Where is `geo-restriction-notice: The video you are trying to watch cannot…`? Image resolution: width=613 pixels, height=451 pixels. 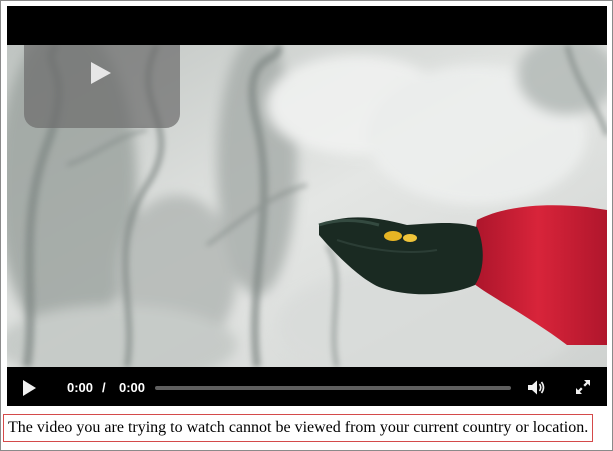
geo-restriction-notice: The video you are trying to watch cannot… is located at coordinates (298, 428).